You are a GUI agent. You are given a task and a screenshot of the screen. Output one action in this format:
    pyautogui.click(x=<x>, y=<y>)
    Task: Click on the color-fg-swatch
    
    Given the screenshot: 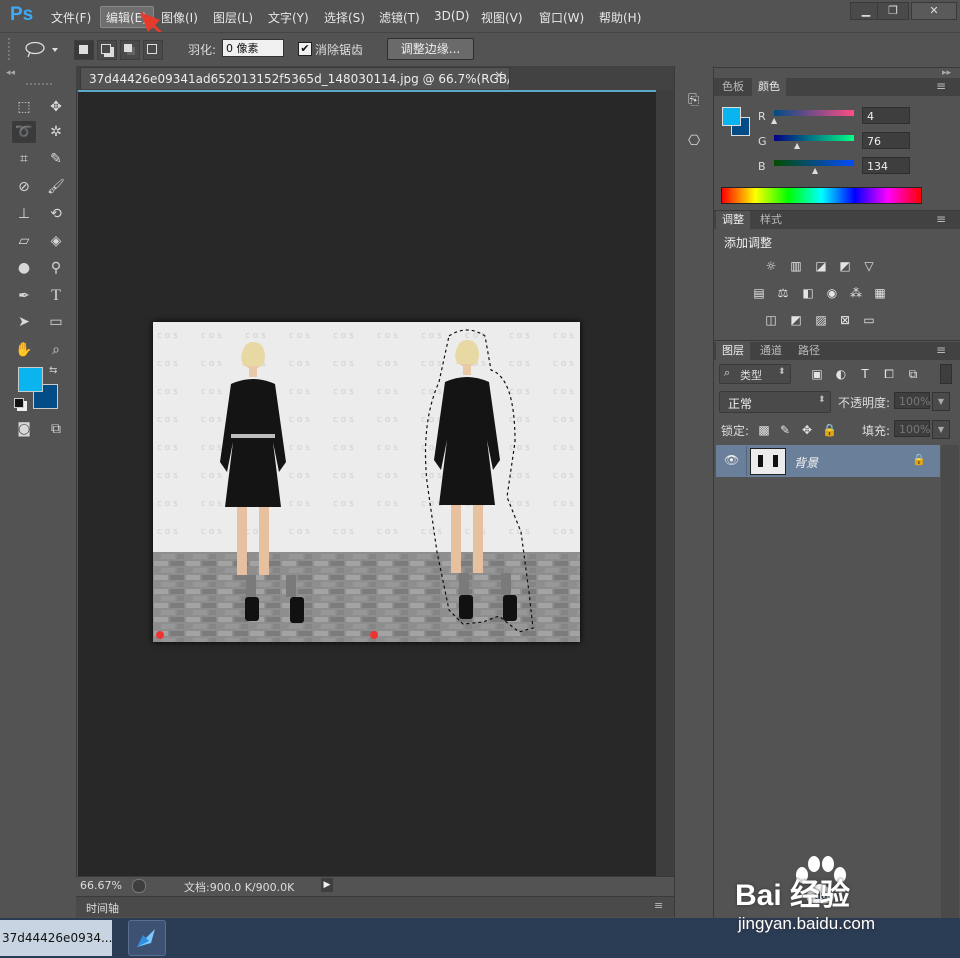 What is the action you would take?
    pyautogui.click(x=731, y=116)
    